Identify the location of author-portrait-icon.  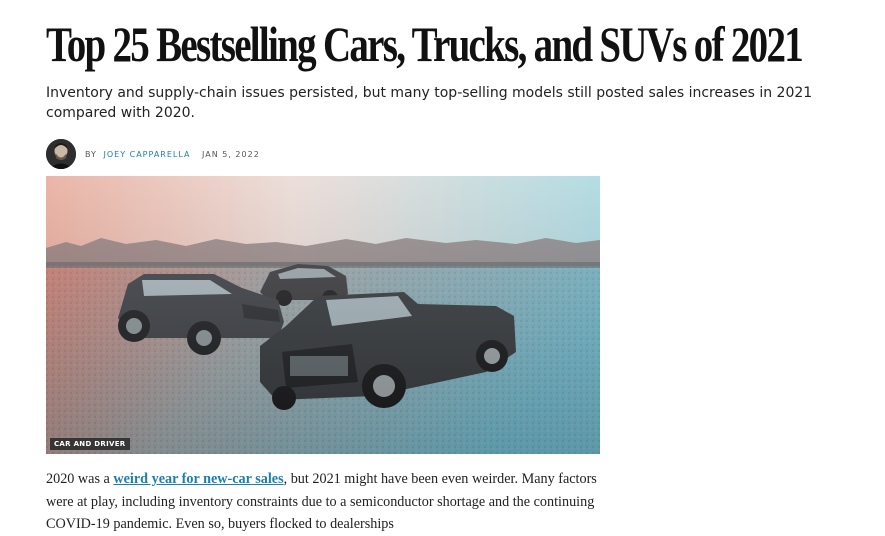
(61, 154).